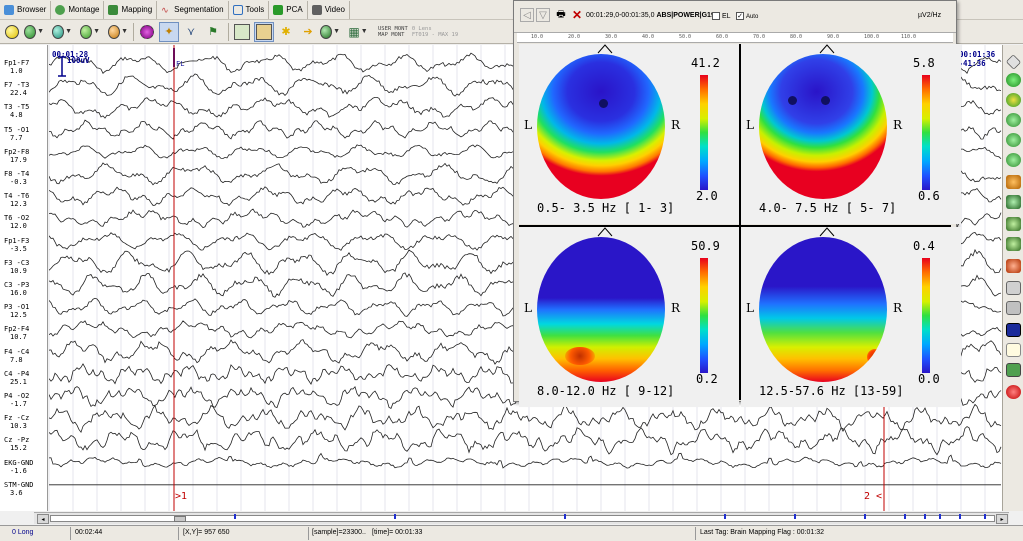 The height and width of the screenshot is (541, 1023). What do you see at coordinates (705, 246) in the screenshot?
I see `scale-max: 50.9` at bounding box center [705, 246].